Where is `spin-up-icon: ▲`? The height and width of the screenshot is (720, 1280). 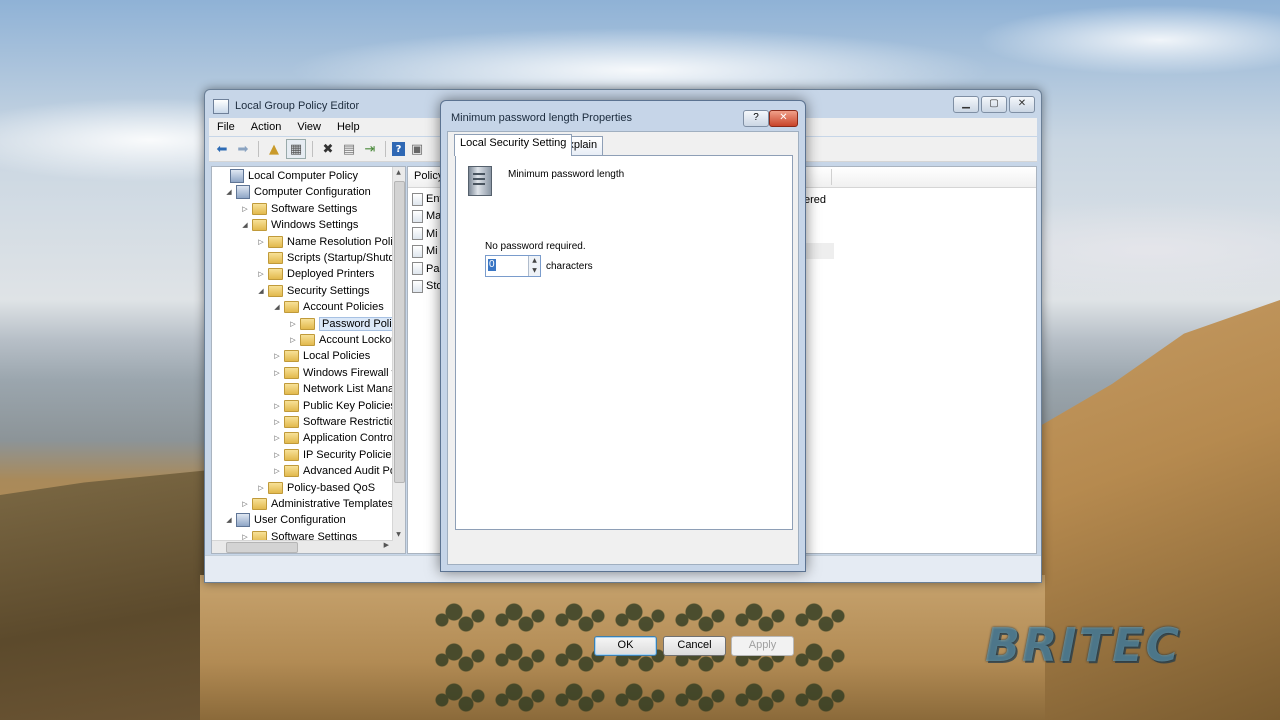
spin-up-icon: ▲ is located at coordinates (534, 261).